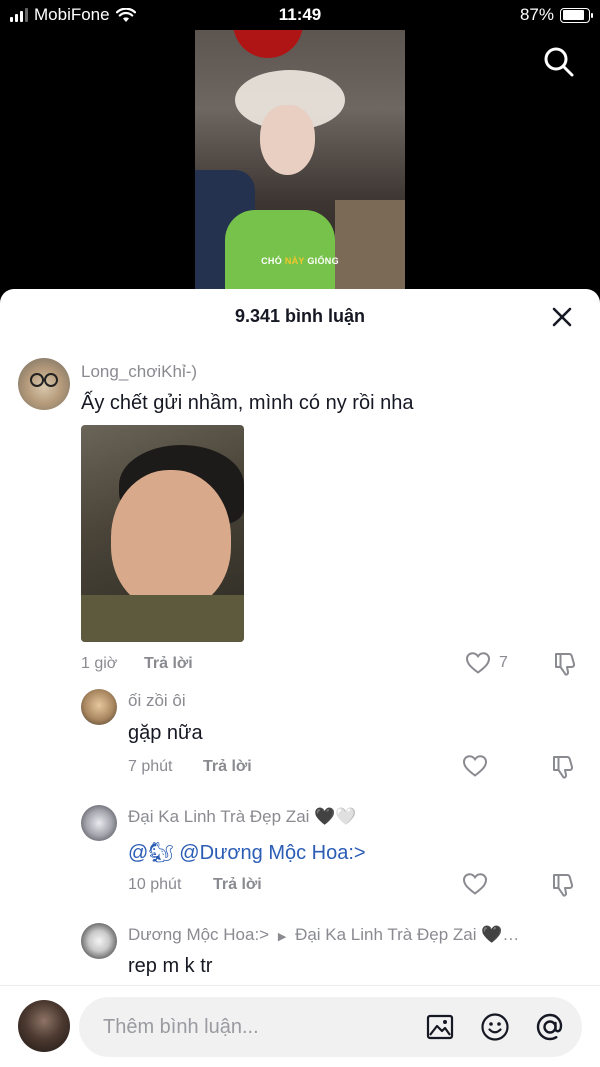 The width and height of the screenshot is (600, 1067). I want to click on comment-input-bar, so click(300, 1026).